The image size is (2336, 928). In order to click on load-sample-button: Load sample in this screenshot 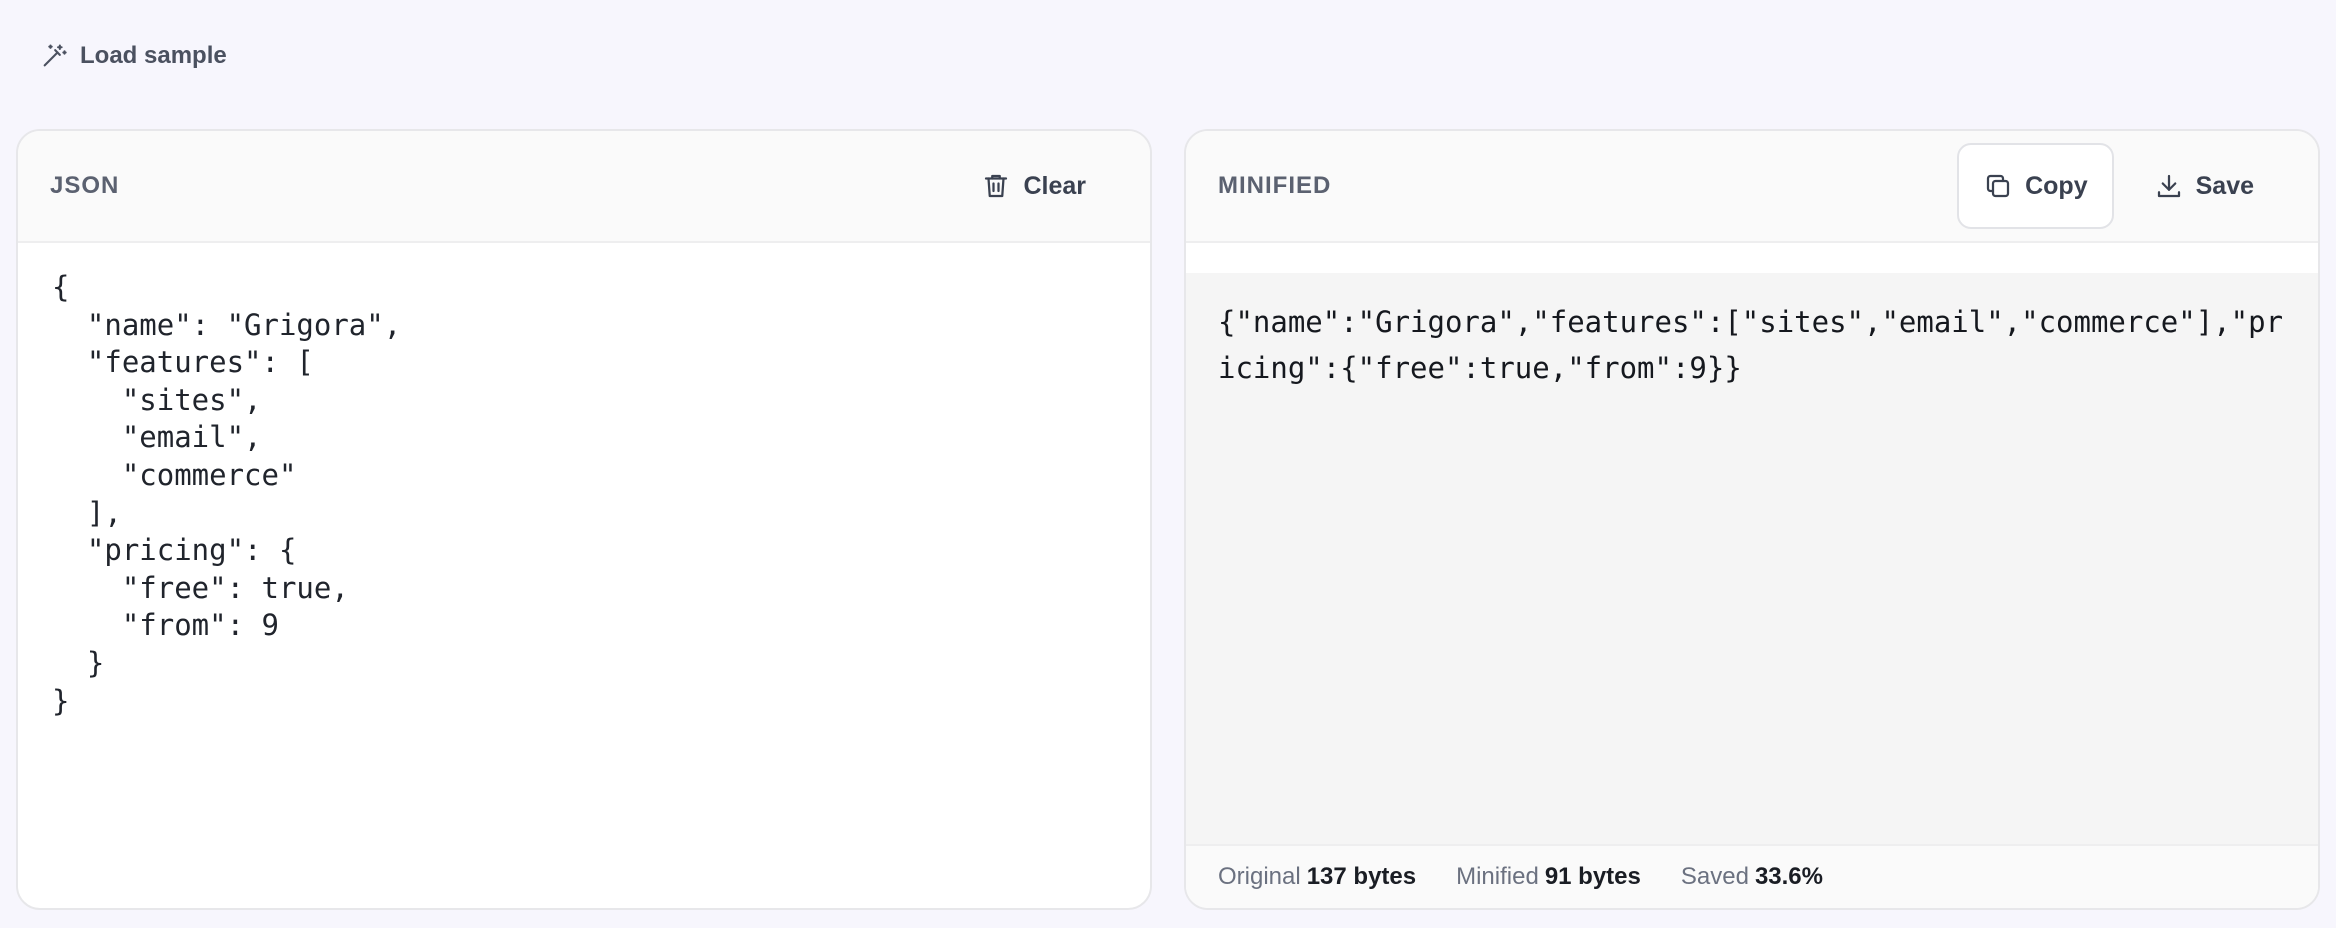, I will do `click(133, 56)`.